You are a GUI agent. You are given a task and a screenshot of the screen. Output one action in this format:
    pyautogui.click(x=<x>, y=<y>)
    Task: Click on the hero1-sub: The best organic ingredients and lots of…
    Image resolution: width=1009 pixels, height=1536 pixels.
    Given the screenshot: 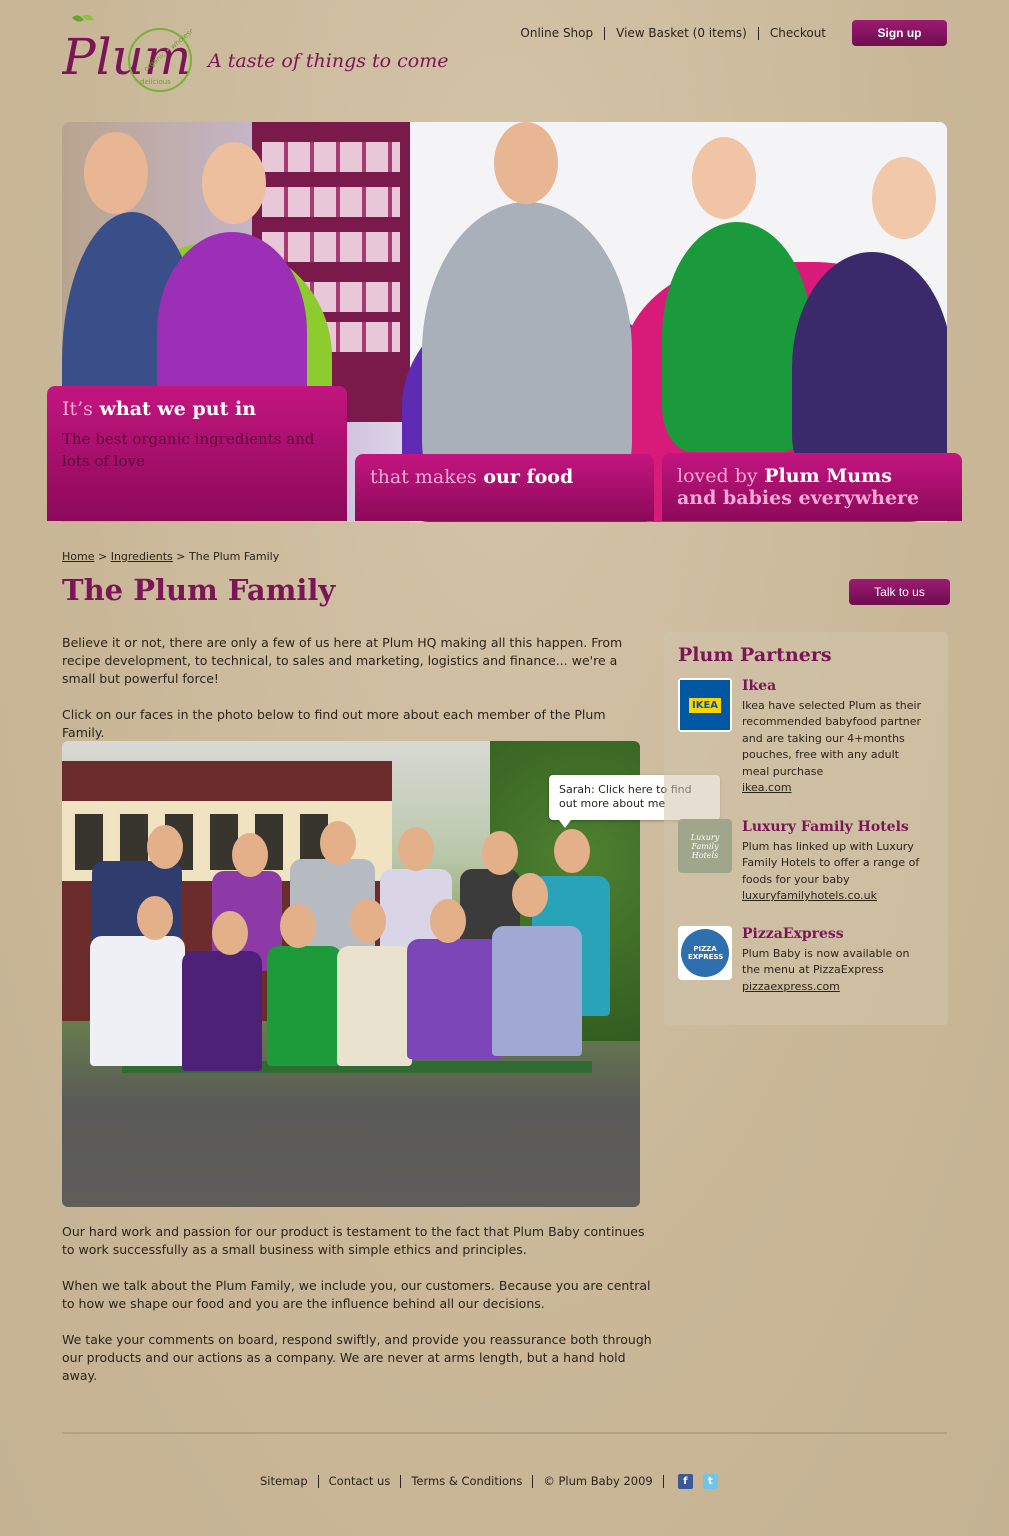 What is the action you would take?
    pyautogui.click(x=188, y=450)
    